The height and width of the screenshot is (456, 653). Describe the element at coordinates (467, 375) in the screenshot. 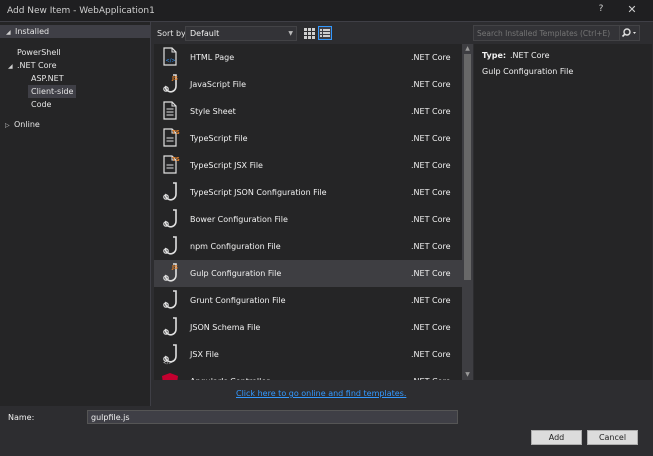

I see `scroll-down-icon: ▼` at that location.